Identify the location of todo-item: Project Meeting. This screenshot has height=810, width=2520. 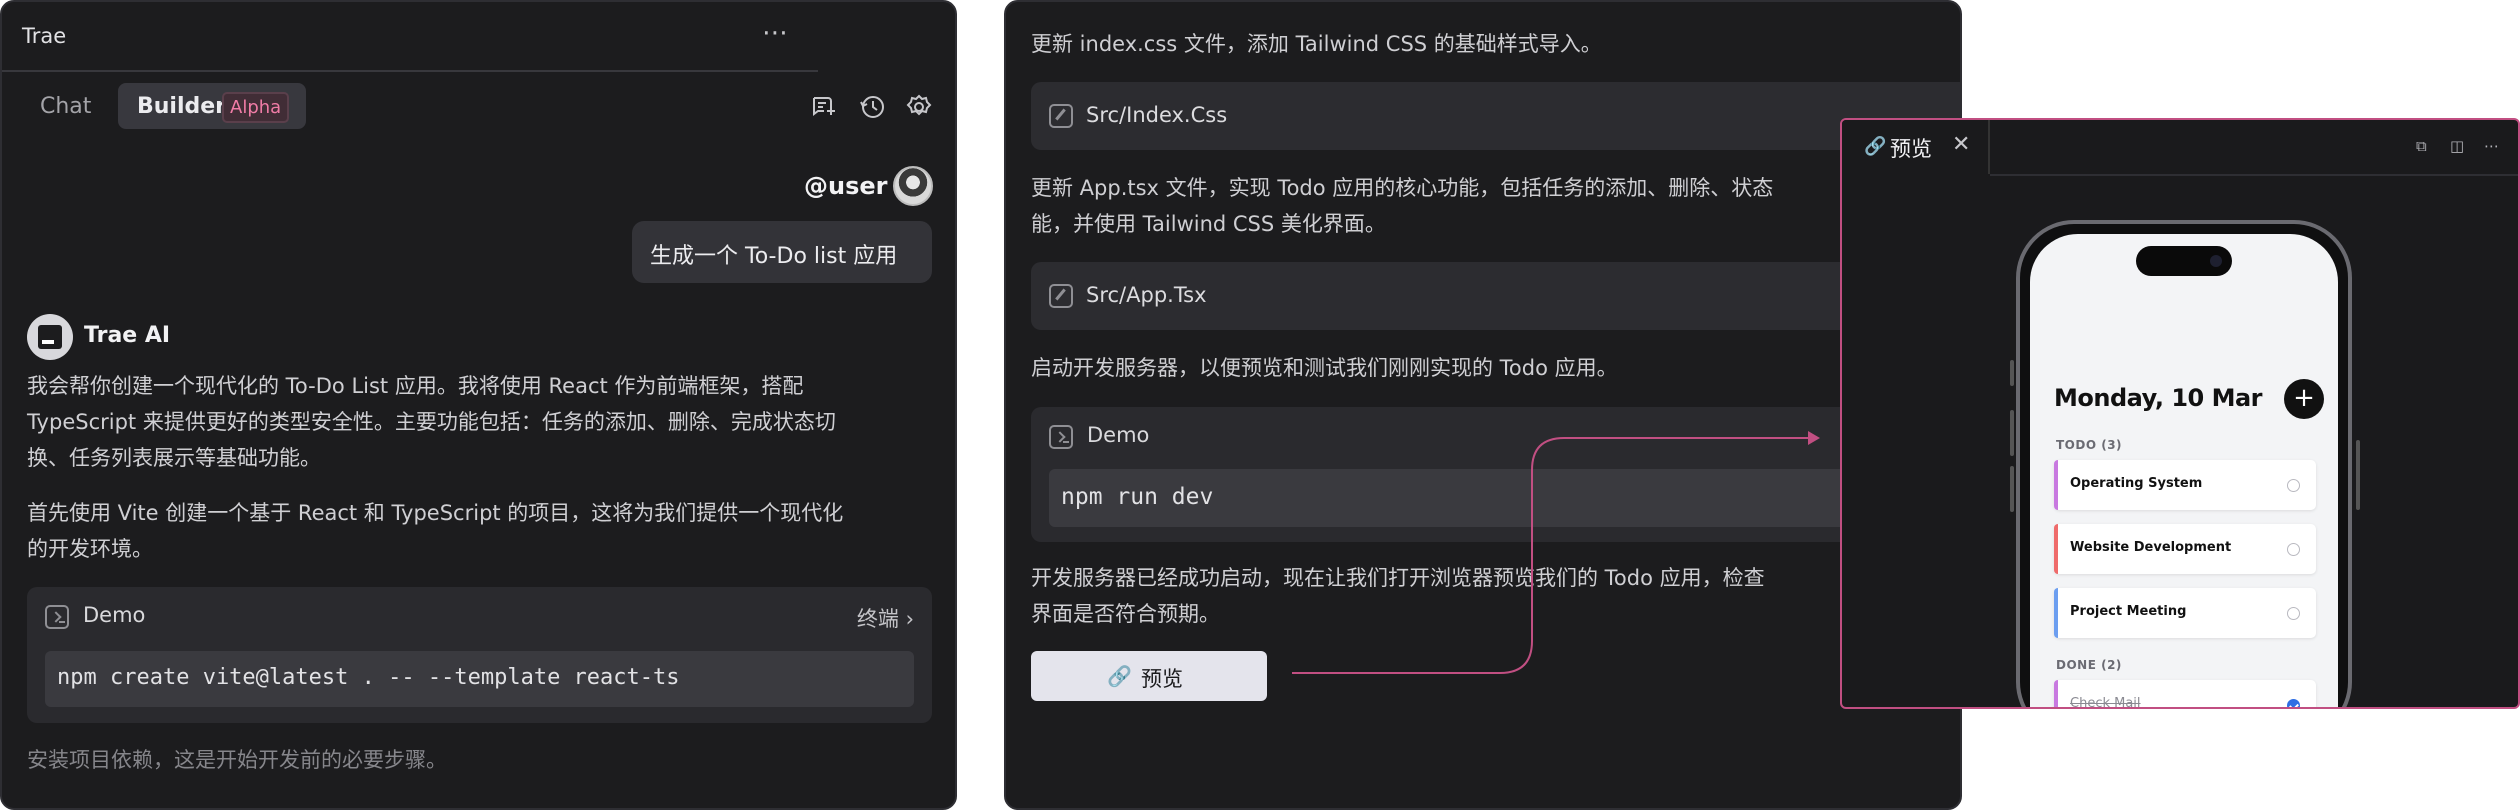
(2185, 613).